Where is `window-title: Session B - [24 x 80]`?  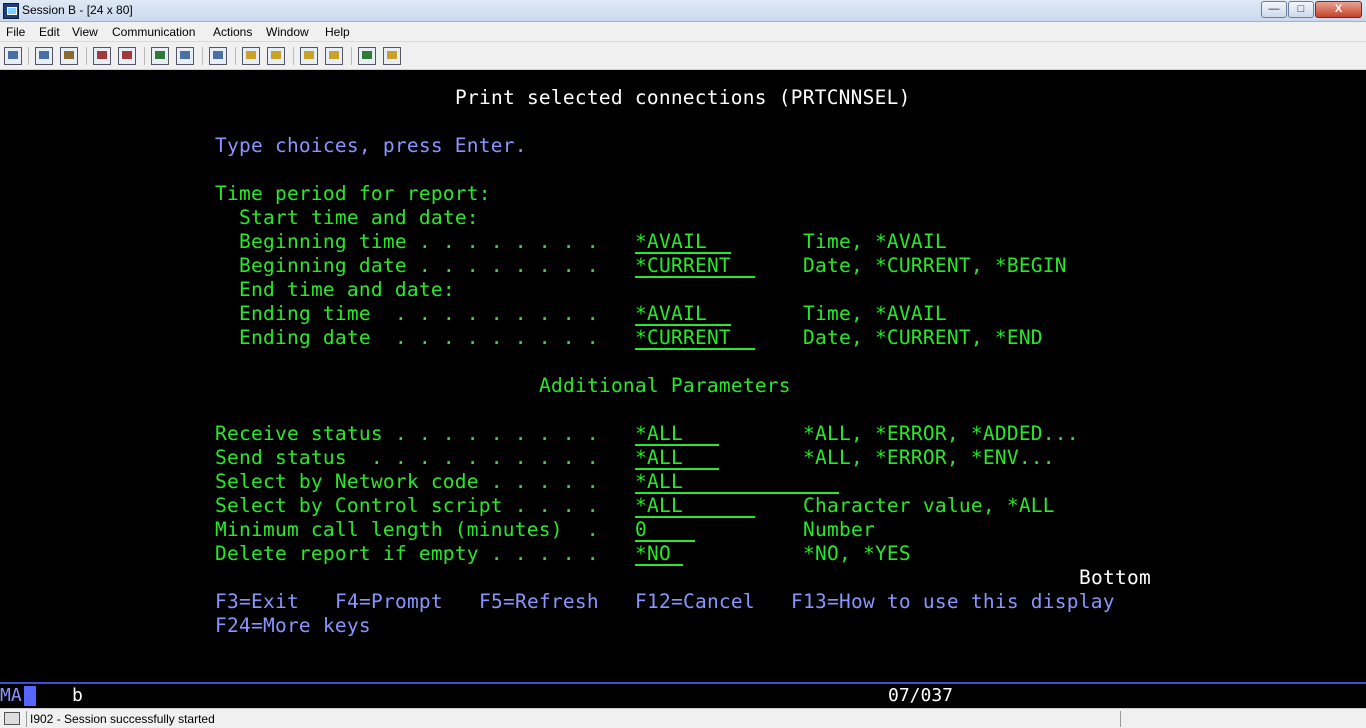 window-title: Session B - [24 x 80] is located at coordinates (77, 10).